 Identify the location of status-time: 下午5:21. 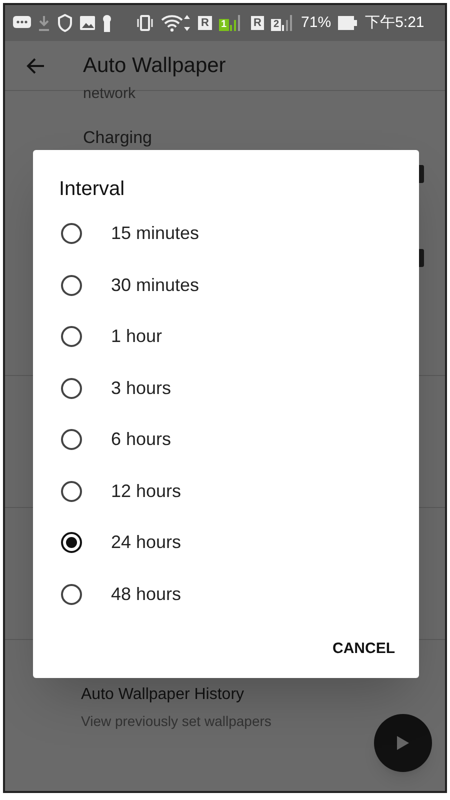
(394, 22).